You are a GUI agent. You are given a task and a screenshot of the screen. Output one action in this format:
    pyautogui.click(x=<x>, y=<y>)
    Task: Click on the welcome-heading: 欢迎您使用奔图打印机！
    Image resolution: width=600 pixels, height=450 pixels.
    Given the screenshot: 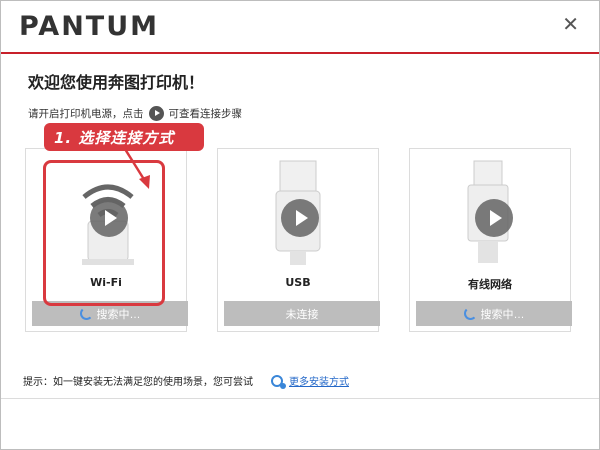 What is the action you would take?
    pyautogui.click(x=116, y=82)
    